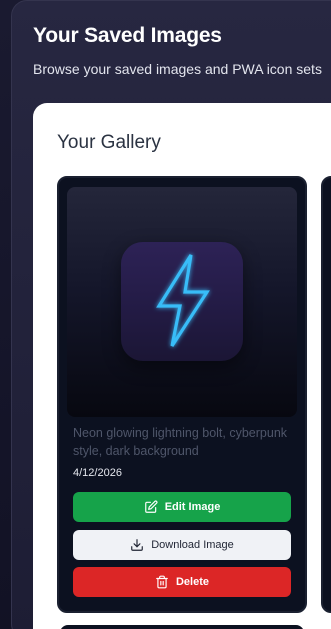  What do you see at coordinates (326, 394) in the screenshot?
I see `gallery-card-next` at bounding box center [326, 394].